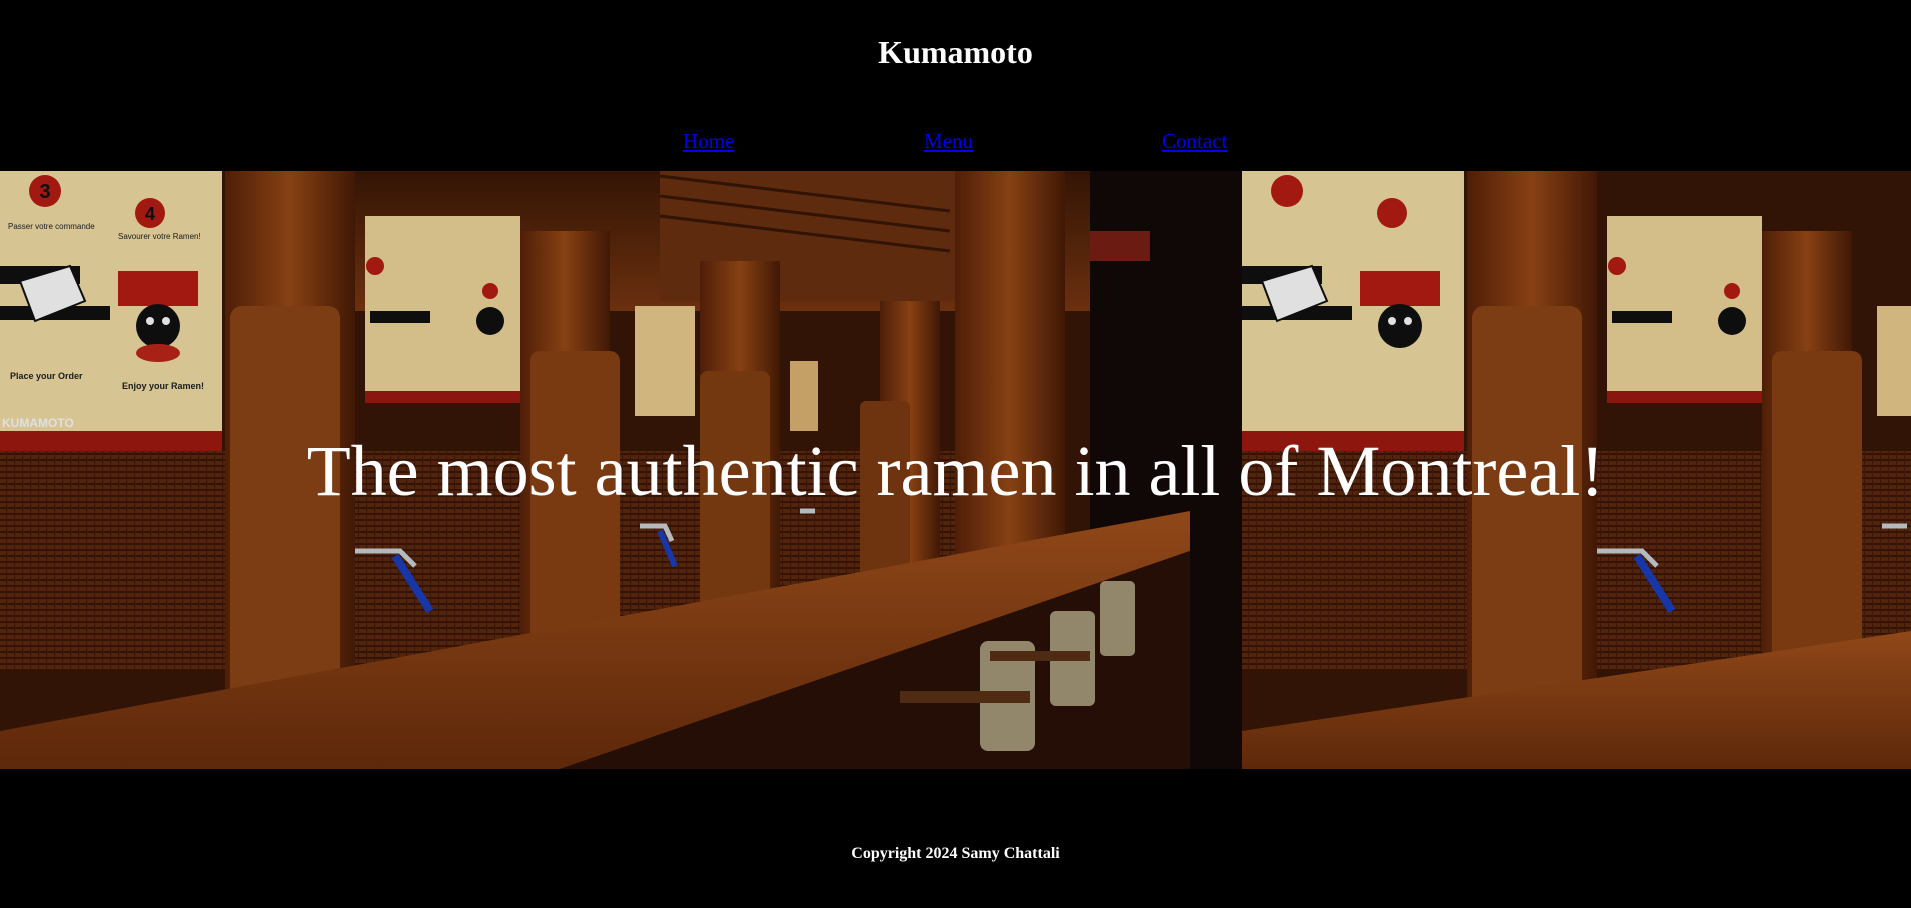  I want to click on nav-link-contact: Contact, so click(1194, 141).